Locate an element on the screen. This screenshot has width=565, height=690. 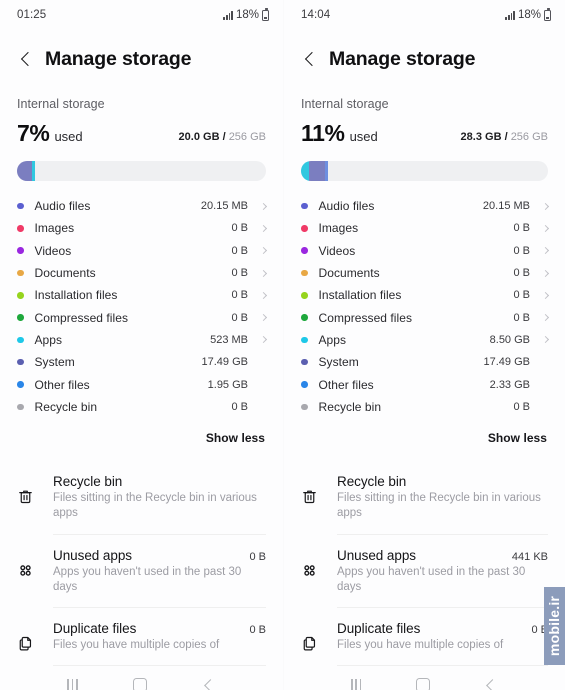
status-clock: 01:25 is located at coordinates (32, 15).